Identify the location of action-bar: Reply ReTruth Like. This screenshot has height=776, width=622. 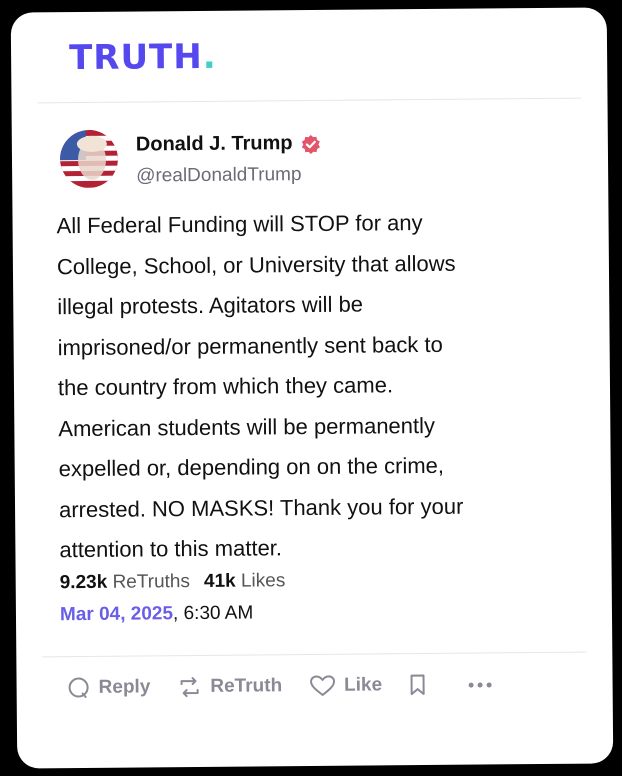
(279, 686).